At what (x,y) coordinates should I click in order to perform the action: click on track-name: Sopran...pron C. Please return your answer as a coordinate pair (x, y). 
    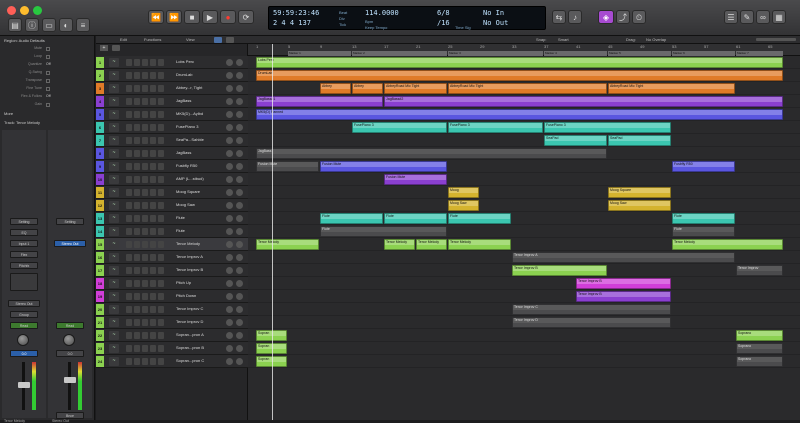
    Looking at the image, I should click on (190, 360).